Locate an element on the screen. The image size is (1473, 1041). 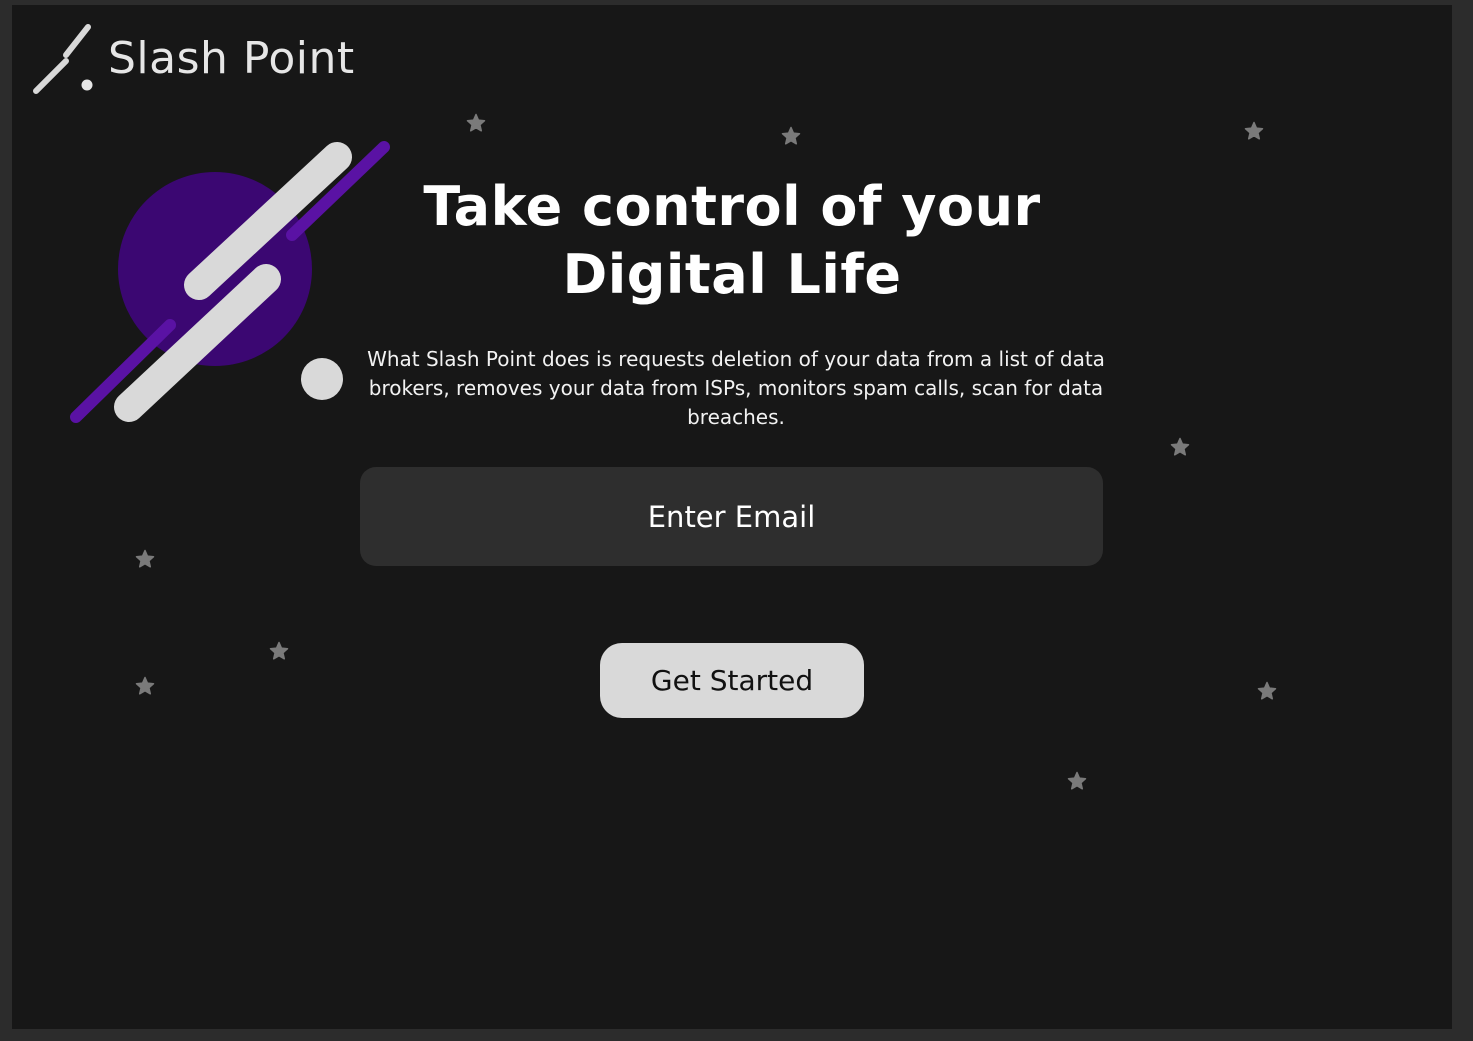
brand-name: Slash Point is located at coordinates (231, 58).